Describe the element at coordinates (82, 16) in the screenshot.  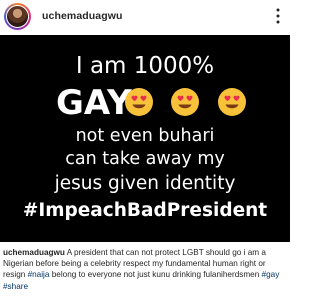
I see `post-username: uchemaduagwu` at that location.